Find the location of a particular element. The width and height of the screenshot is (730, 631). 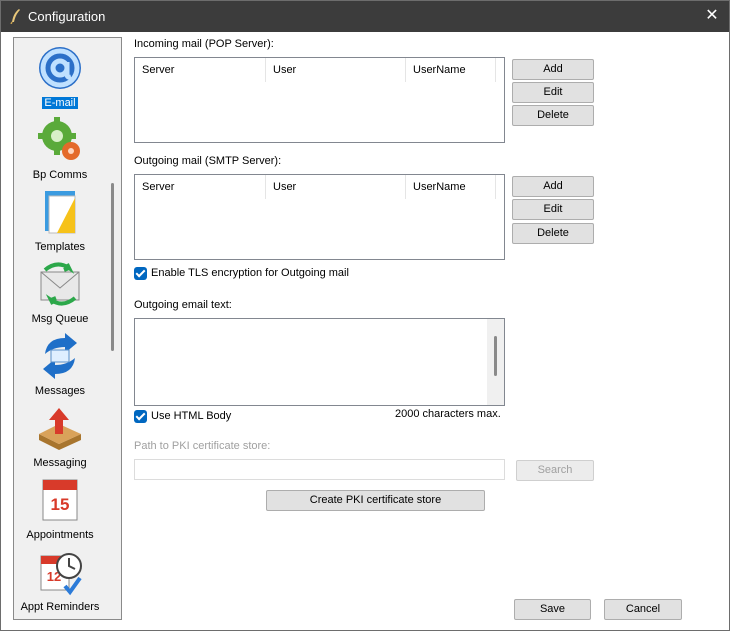

app-quill-icon is located at coordinates (15, 16).